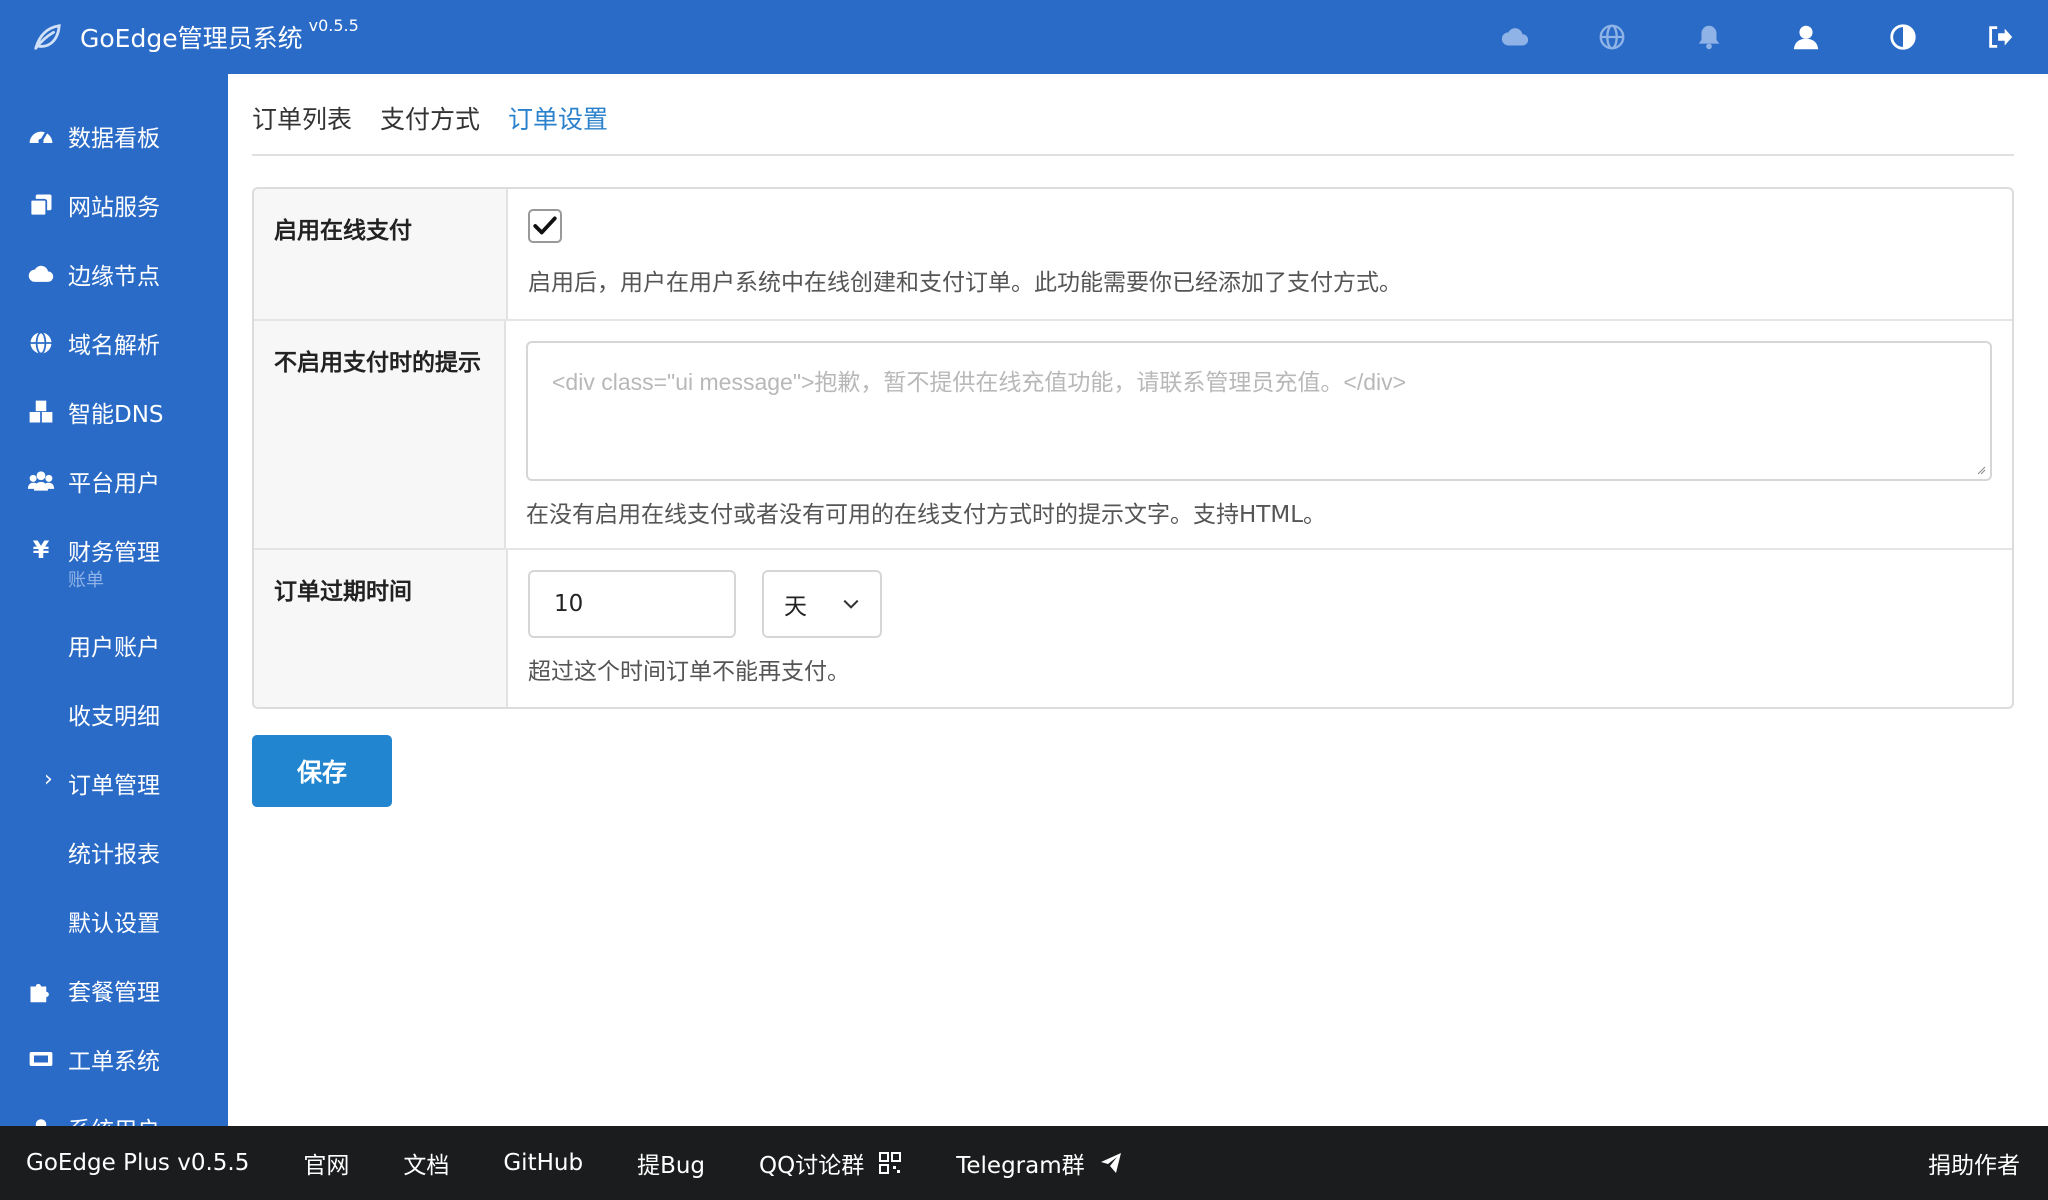  Describe the element at coordinates (137, 1163) in the screenshot. I see `footer-version-link: GoEdge Plus v0.5.5` at that location.